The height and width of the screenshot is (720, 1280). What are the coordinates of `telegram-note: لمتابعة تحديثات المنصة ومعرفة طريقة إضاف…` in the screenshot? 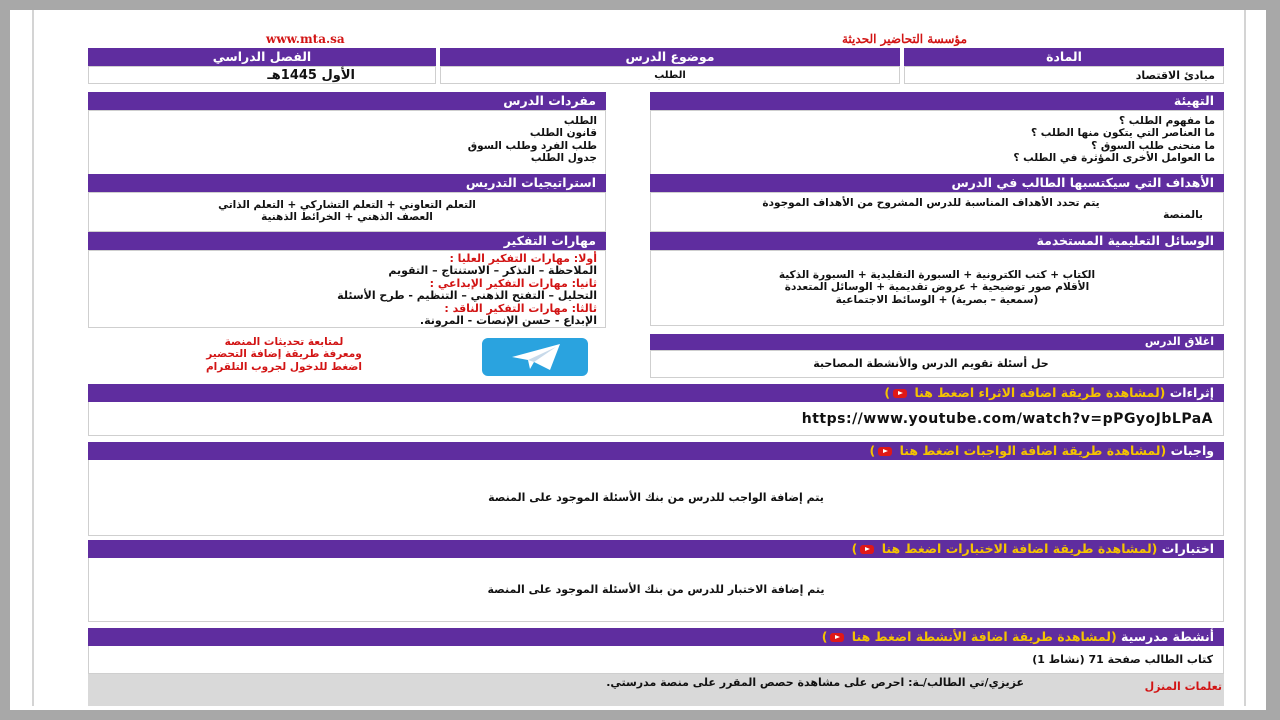 It's located at (284, 354).